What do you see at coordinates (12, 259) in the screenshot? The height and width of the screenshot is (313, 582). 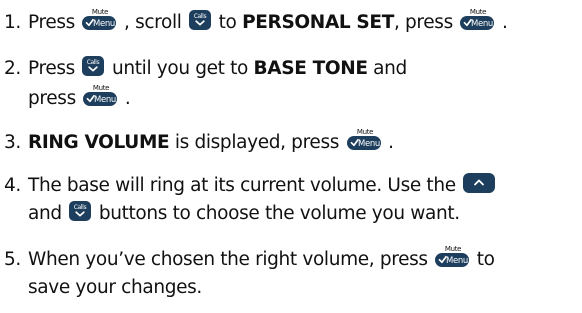 I see `step-number: 5.` at bounding box center [12, 259].